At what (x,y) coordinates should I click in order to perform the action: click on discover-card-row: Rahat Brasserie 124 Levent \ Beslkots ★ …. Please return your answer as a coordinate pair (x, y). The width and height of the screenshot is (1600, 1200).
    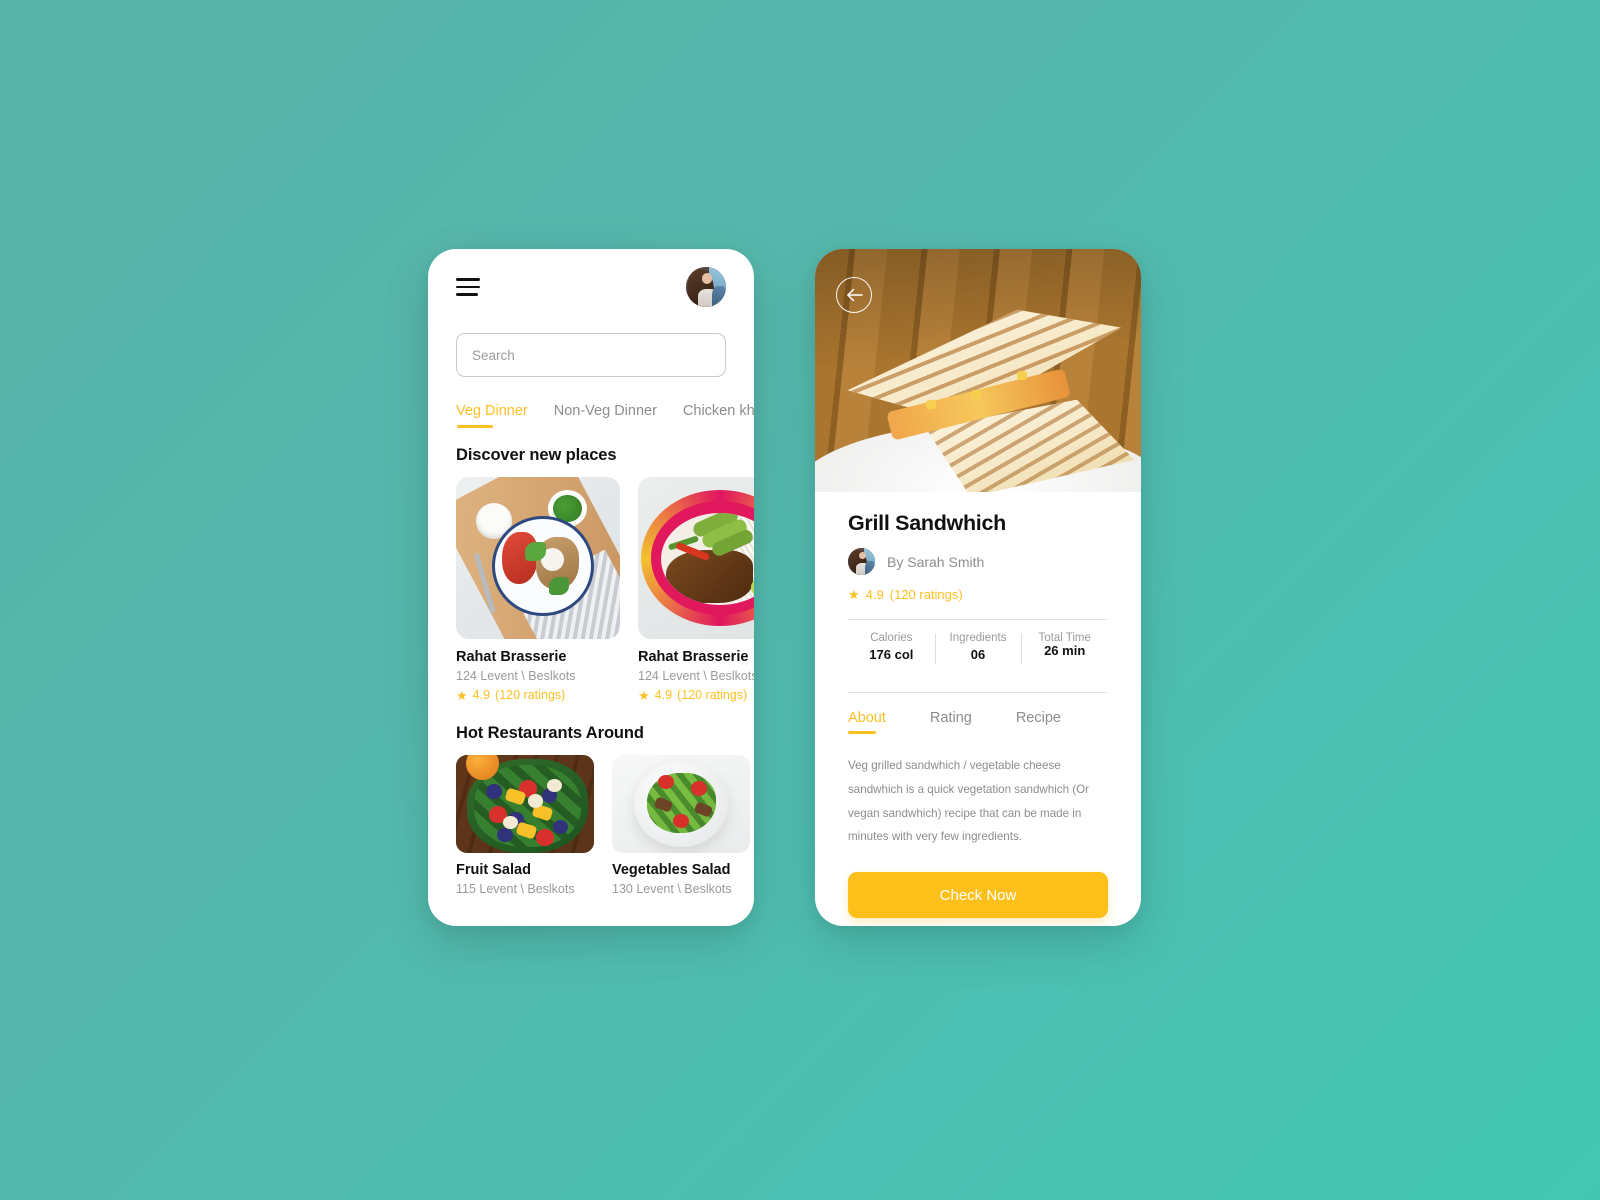
    Looking at the image, I should click on (591, 589).